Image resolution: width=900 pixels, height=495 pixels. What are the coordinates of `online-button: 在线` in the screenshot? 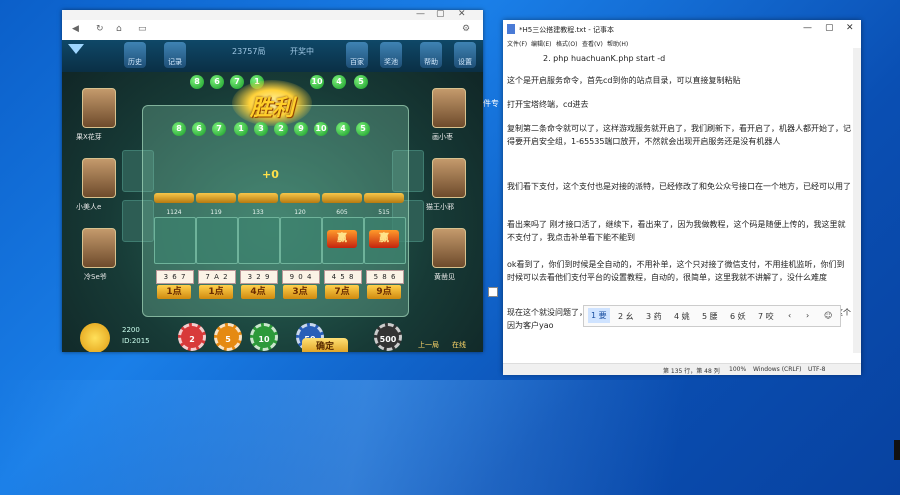 It's located at (459, 345).